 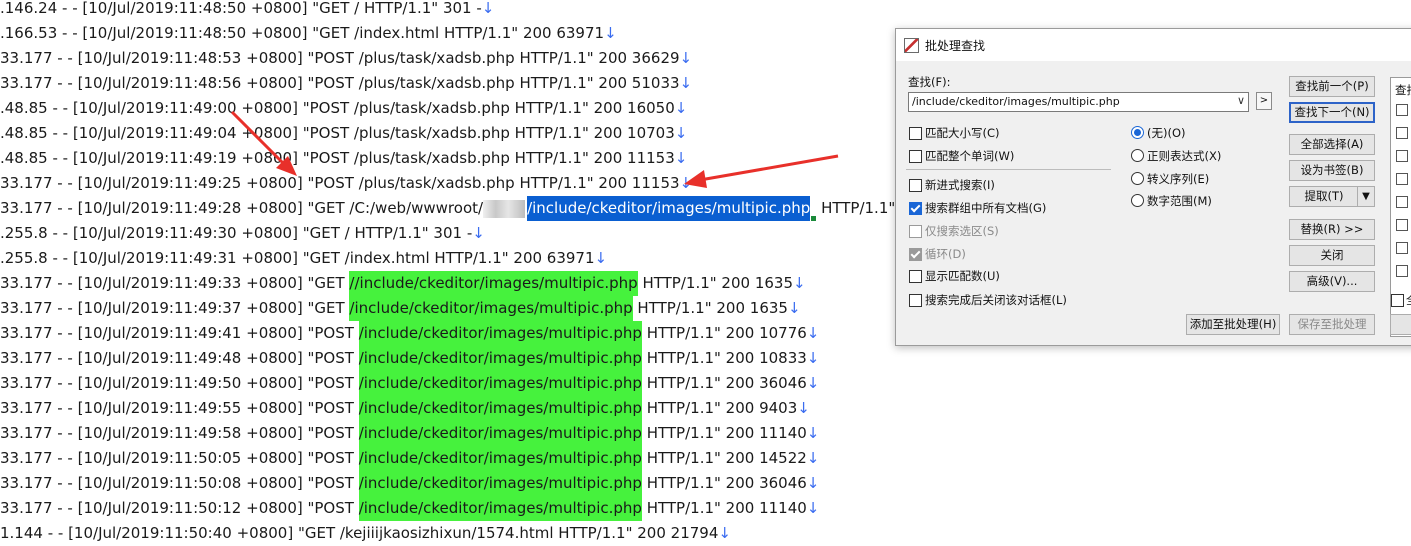 I want to click on all-docs-checkbox, so click(x=915, y=208).